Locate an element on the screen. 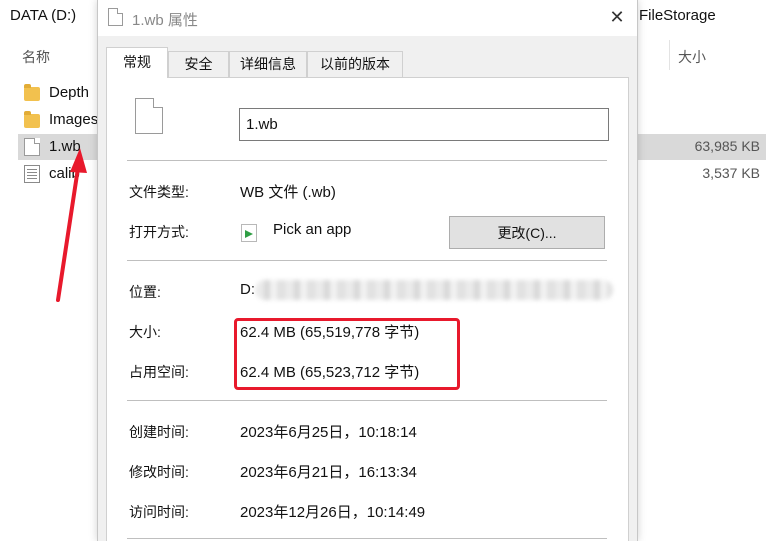 The width and height of the screenshot is (781, 541). highlight-box is located at coordinates (347, 354).